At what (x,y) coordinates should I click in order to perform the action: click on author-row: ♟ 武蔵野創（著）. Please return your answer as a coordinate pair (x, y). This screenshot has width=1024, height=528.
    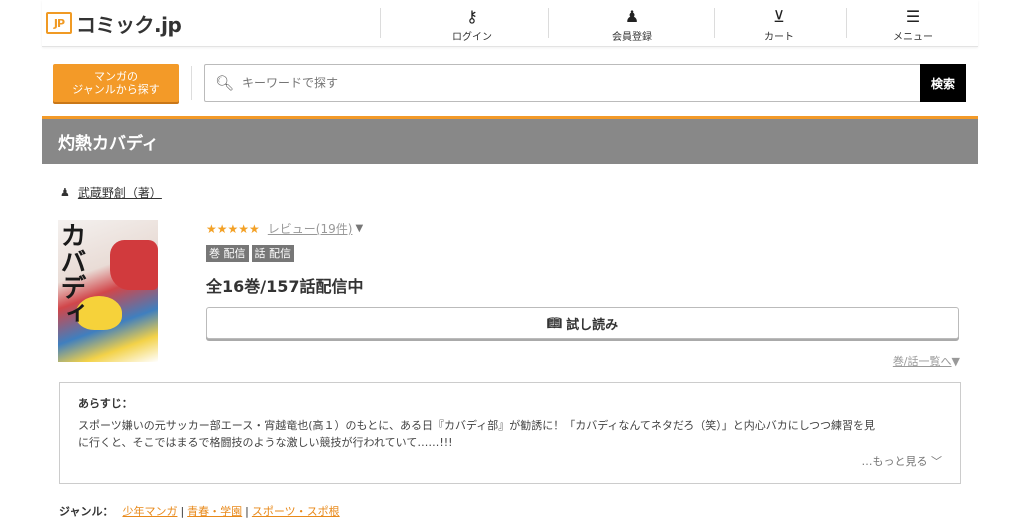
    Looking at the image, I should click on (111, 192).